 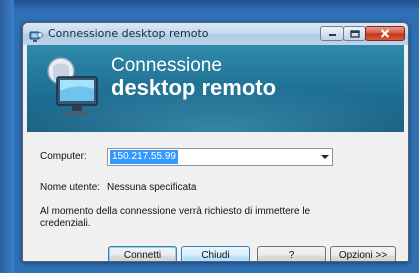 I want to click on maximize-button, so click(x=354, y=33).